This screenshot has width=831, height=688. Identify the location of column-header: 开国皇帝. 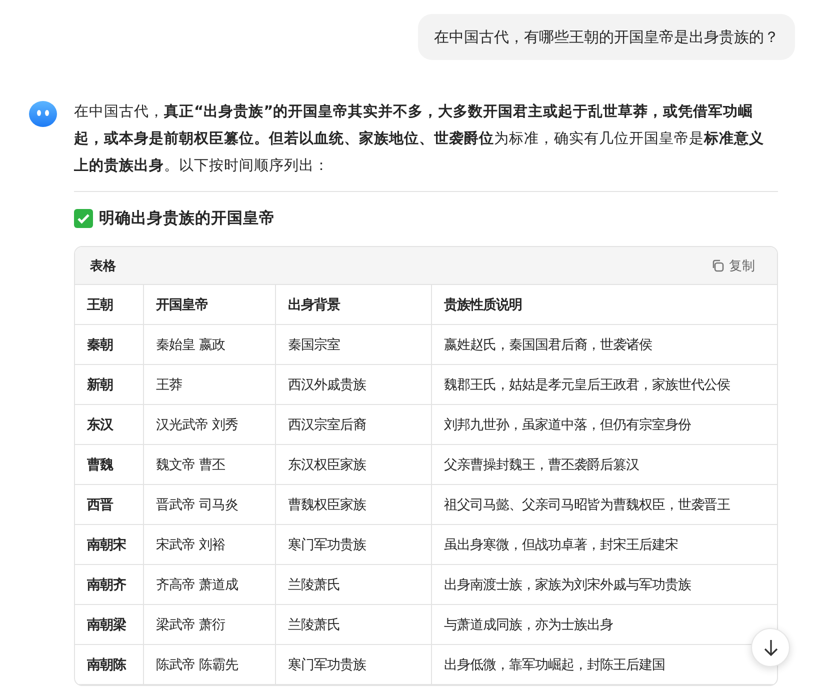
(210, 304).